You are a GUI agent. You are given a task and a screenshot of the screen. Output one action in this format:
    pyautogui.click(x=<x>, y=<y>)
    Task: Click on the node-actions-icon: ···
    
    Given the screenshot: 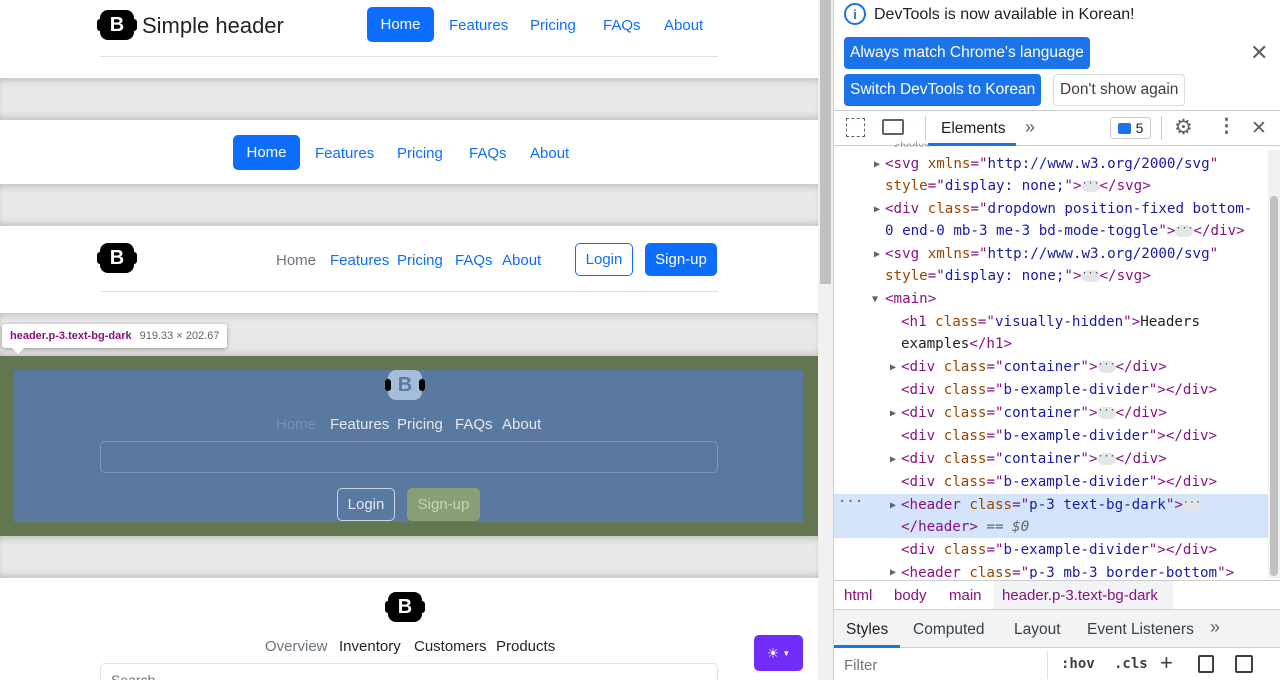 What is the action you would take?
    pyautogui.click(x=850, y=502)
    